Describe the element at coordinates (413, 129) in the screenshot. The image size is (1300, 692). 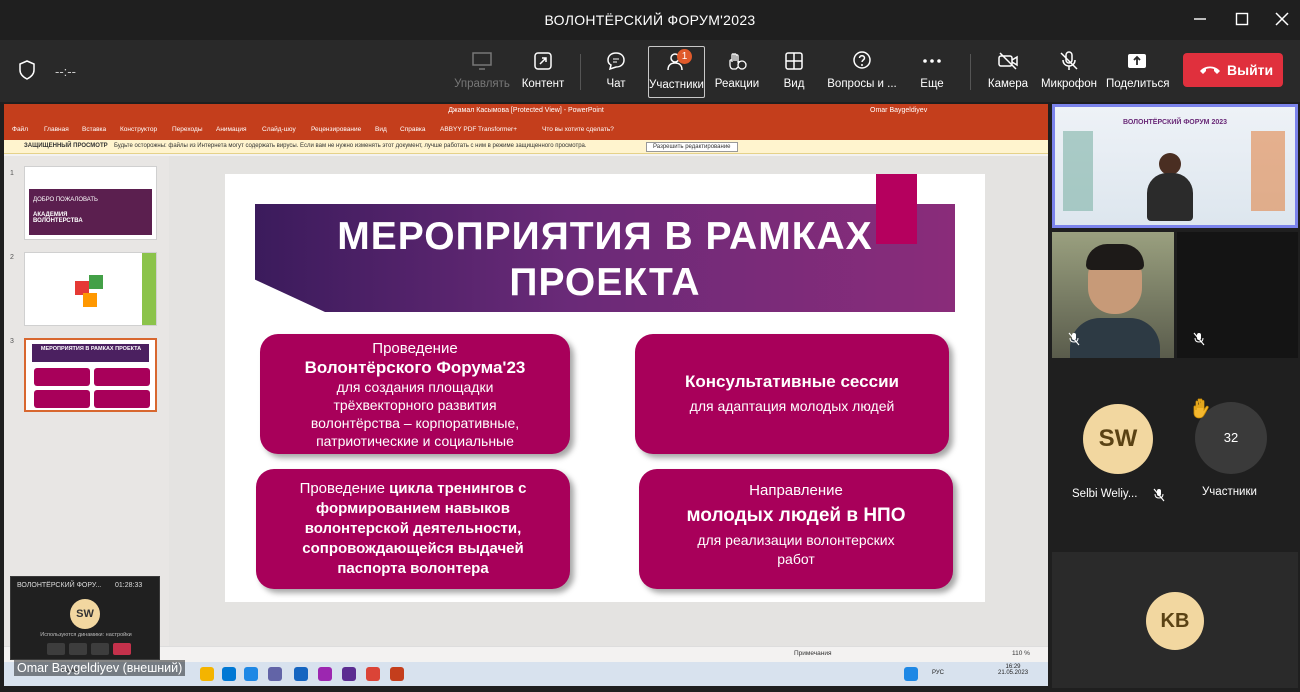
I see `ppt-menu-item: Справка` at that location.